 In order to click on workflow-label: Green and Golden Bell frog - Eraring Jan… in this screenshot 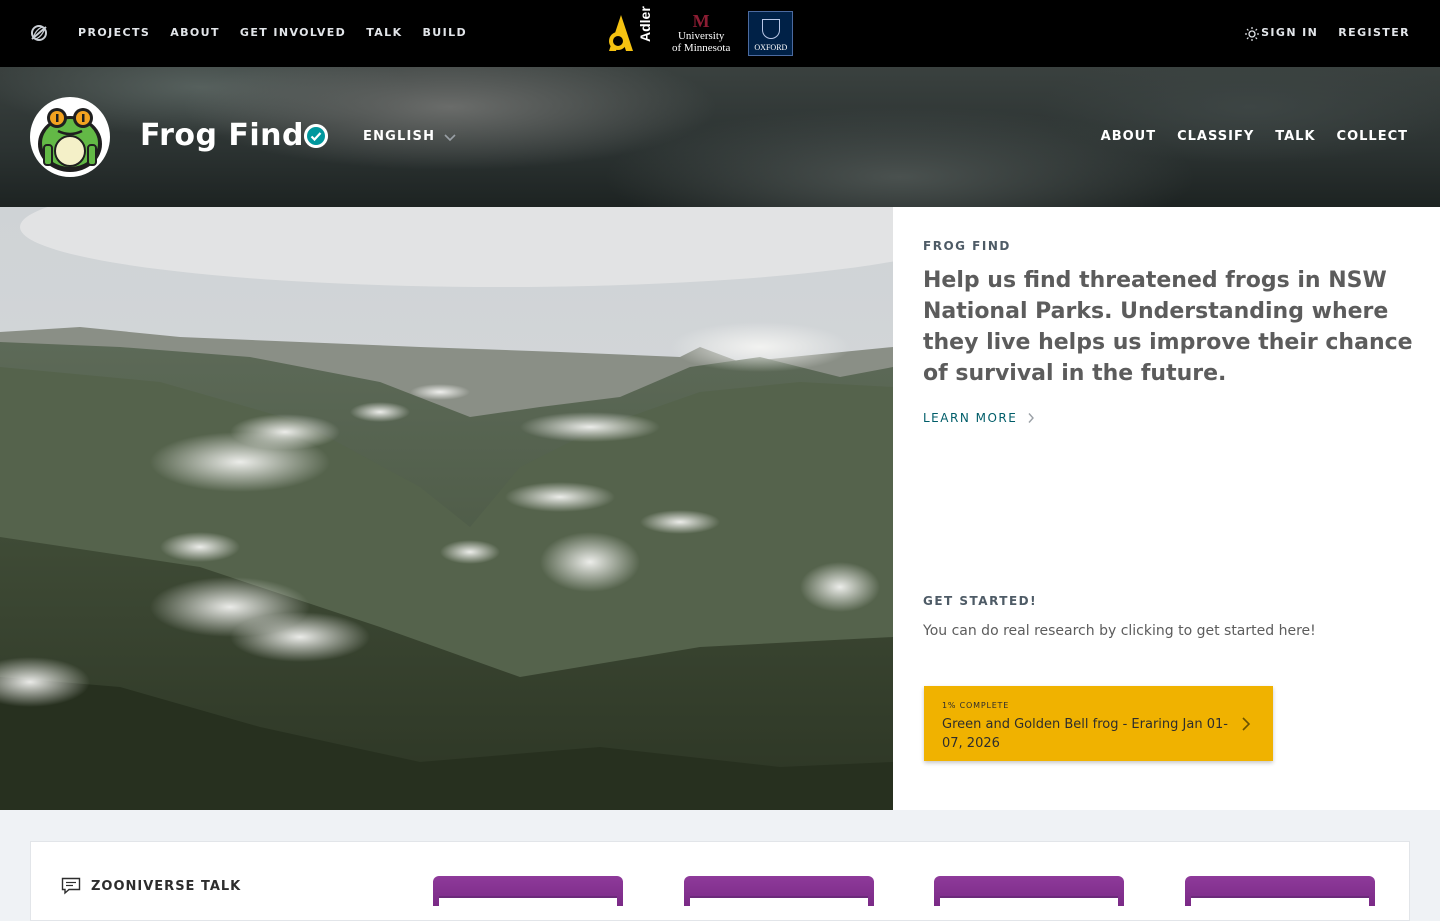, I will do `click(1085, 734)`.